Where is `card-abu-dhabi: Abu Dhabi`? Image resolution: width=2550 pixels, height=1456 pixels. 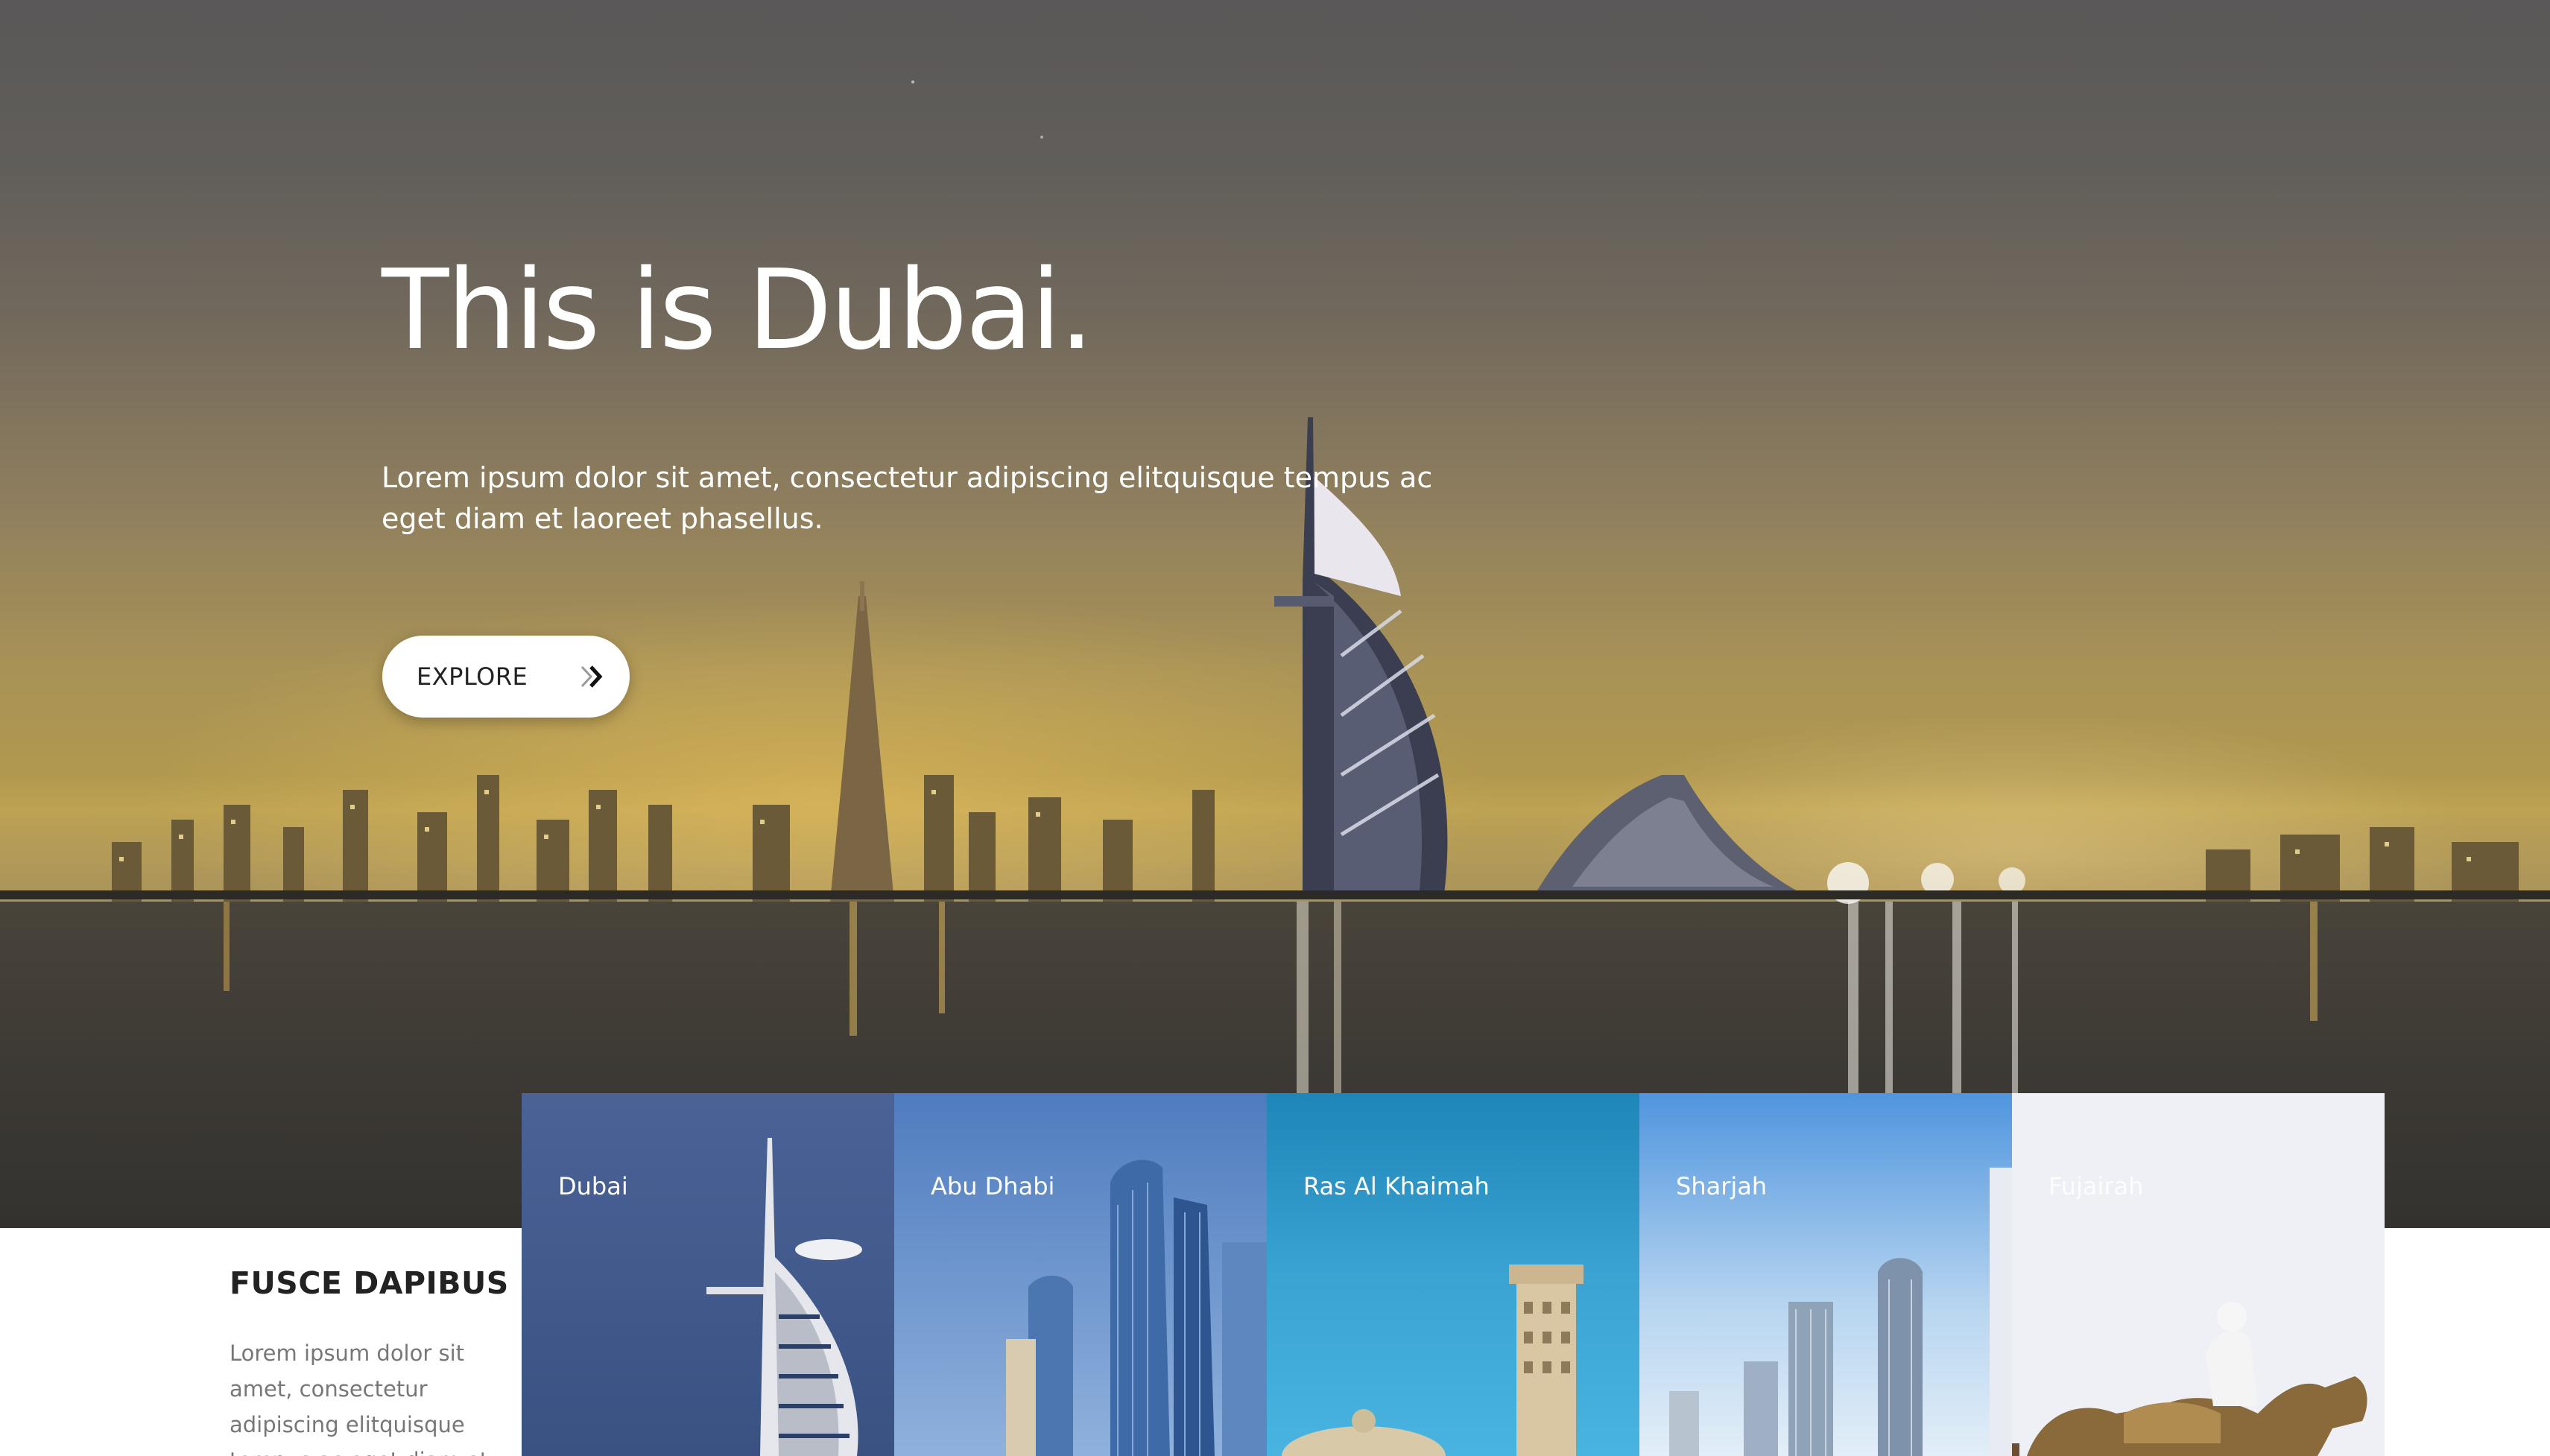 card-abu-dhabi: Abu Dhabi is located at coordinates (1080, 1274).